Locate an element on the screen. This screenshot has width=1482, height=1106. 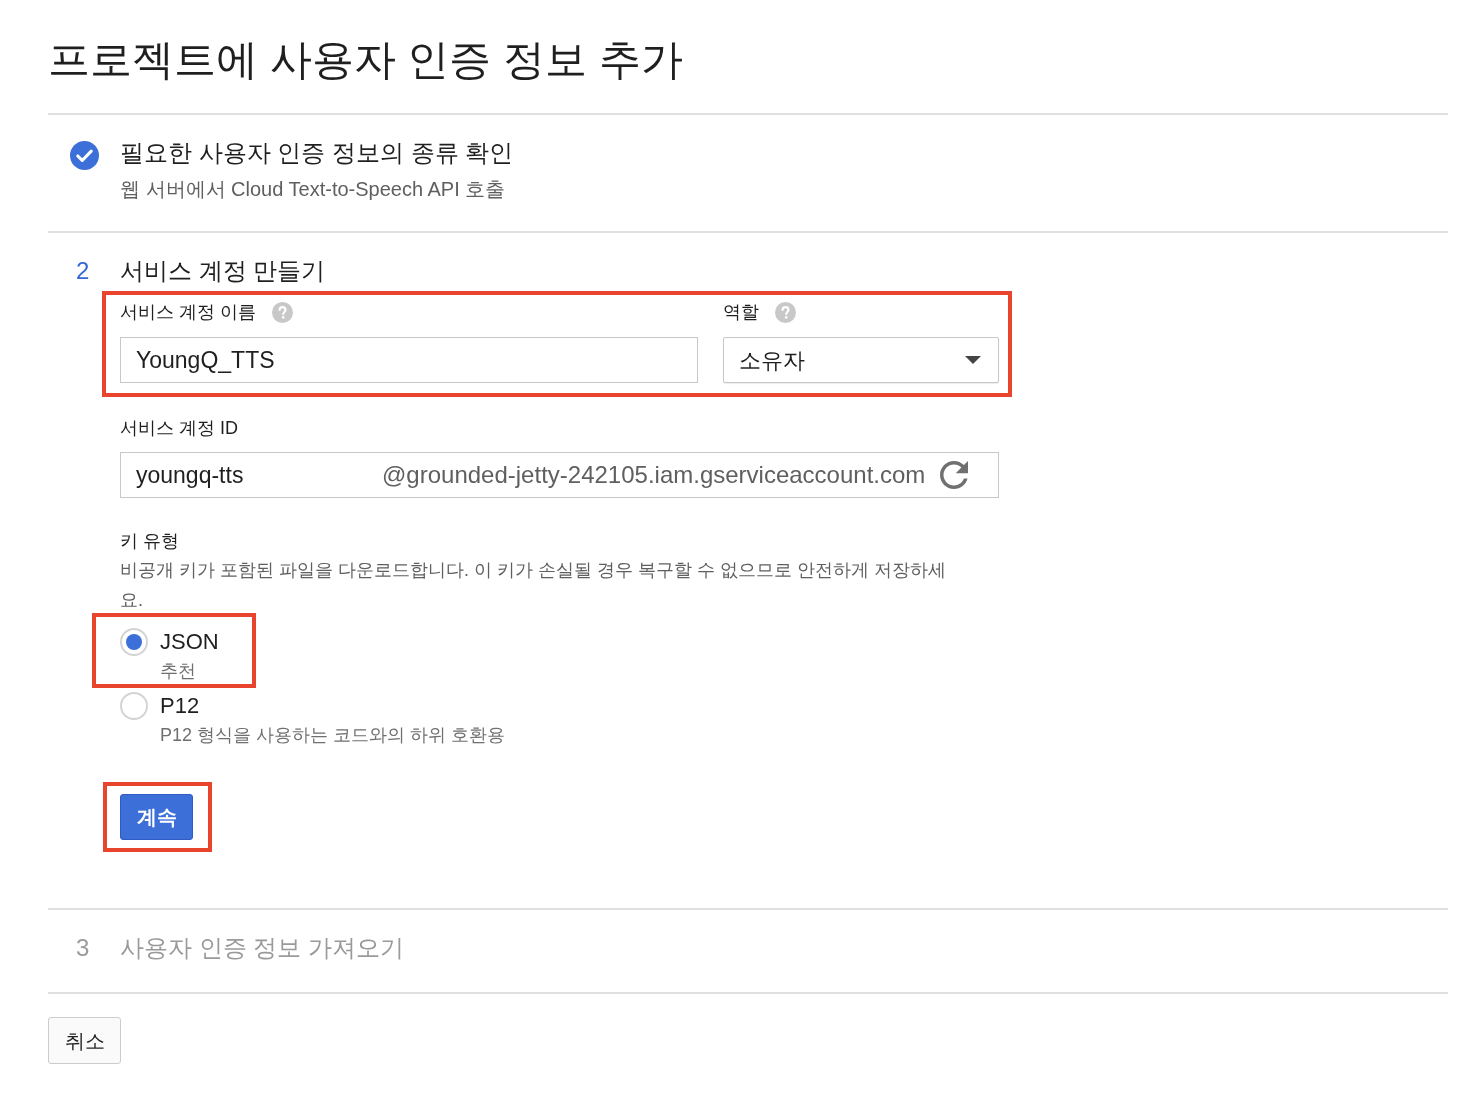
role-dropdown: 소유자 is located at coordinates (861, 360).